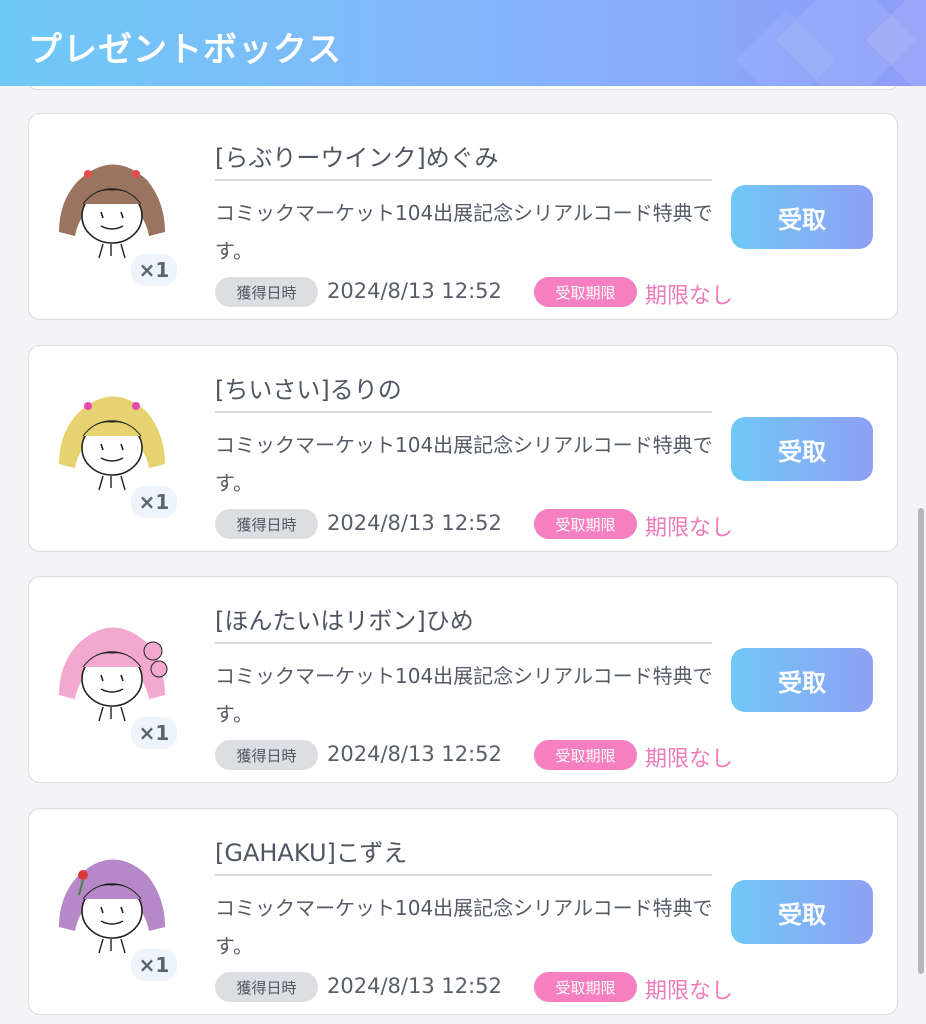 The width and height of the screenshot is (926, 1024). Describe the element at coordinates (311, 853) in the screenshot. I see `item-title: [GAHAKU]こずえ` at that location.